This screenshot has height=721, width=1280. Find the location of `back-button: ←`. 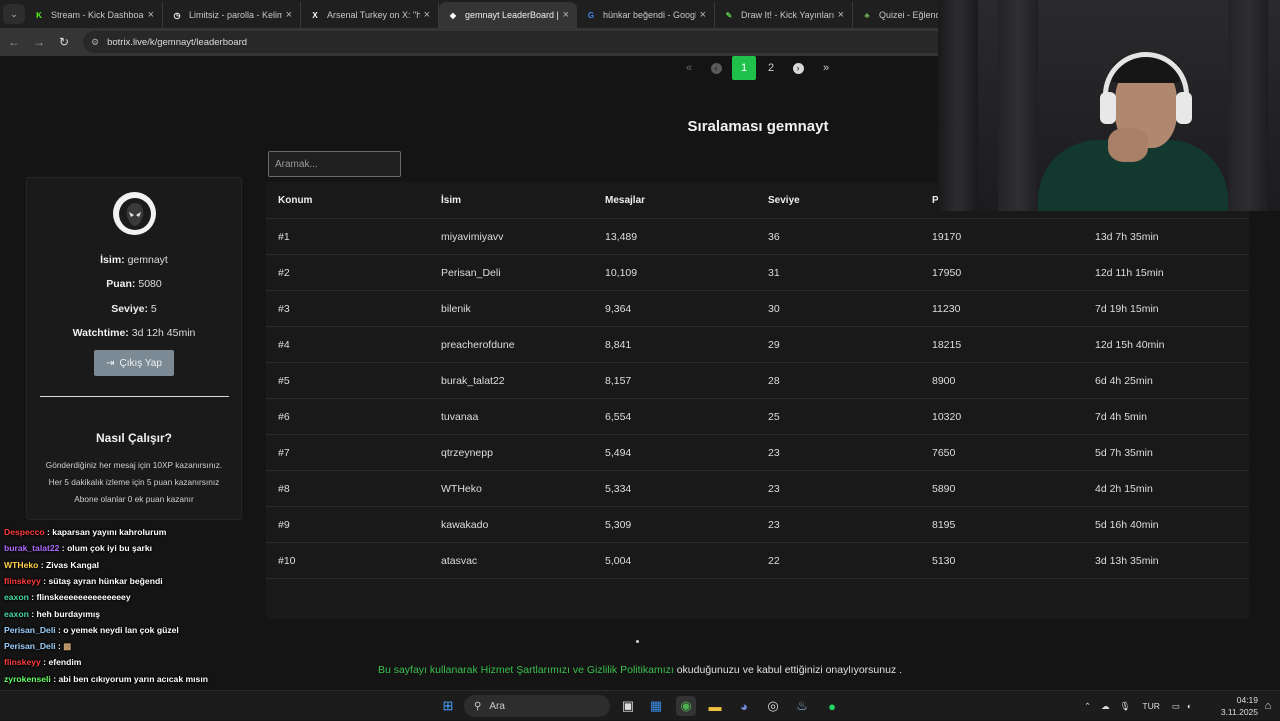

back-button: ← is located at coordinates (14, 42).